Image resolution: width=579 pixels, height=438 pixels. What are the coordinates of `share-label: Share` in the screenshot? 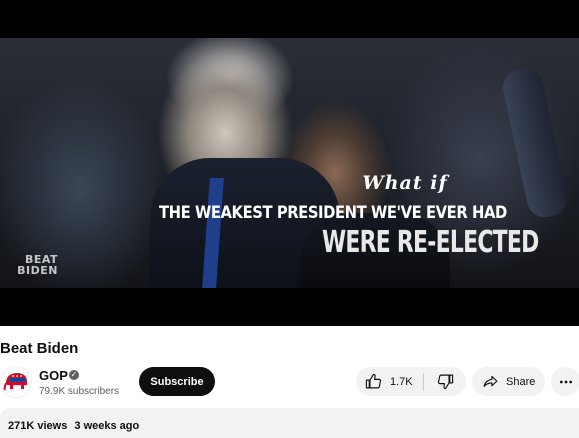 It's located at (521, 381).